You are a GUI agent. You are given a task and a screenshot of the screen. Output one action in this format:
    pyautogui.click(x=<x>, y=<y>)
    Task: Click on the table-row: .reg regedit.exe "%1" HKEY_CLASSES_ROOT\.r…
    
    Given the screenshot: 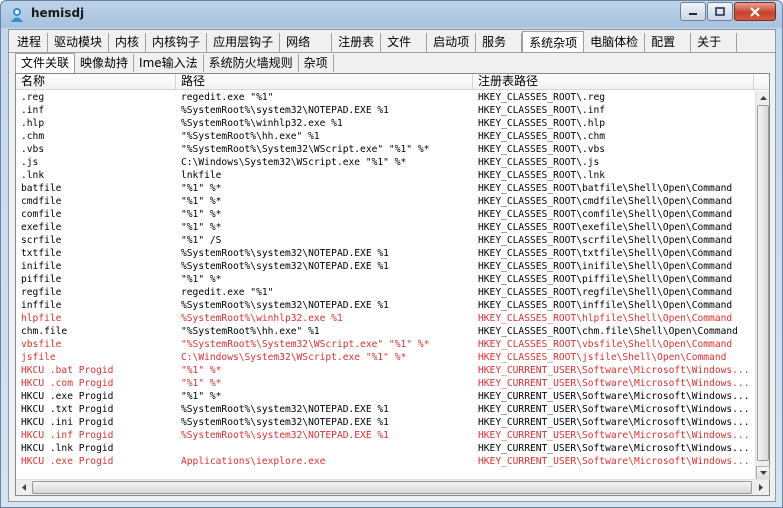 What is the action you would take?
    pyautogui.click(x=385, y=97)
    